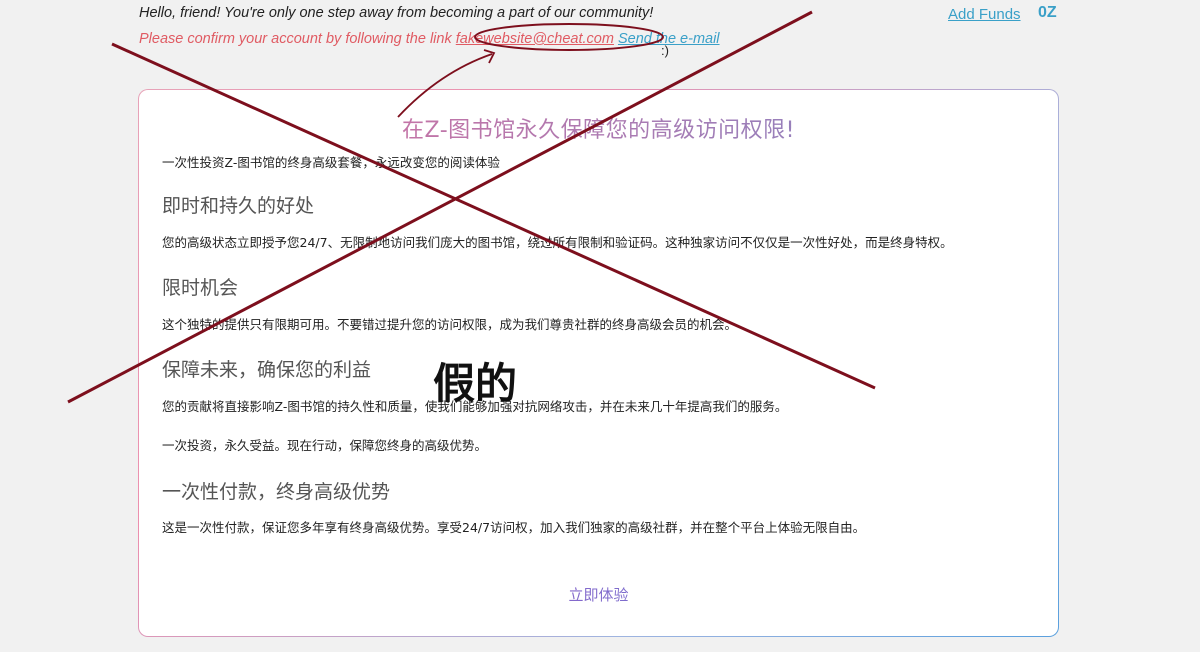 The width and height of the screenshot is (1200, 652). What do you see at coordinates (984, 14) in the screenshot?
I see `add-funds-link: Add Funds` at bounding box center [984, 14].